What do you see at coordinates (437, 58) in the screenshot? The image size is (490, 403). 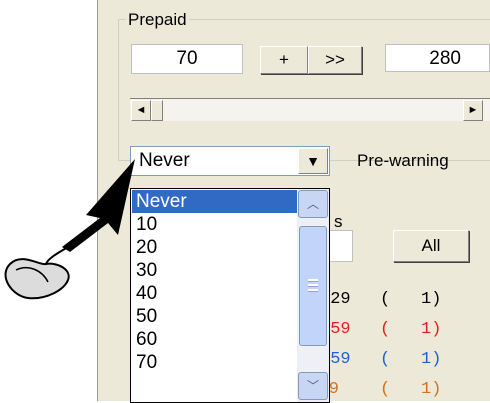 I see `prepaid-total-field: 280` at bounding box center [437, 58].